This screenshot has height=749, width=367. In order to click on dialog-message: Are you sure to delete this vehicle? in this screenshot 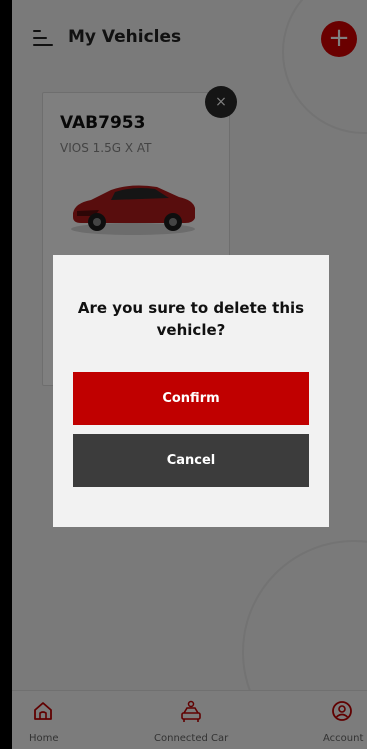, I will do `click(191, 319)`.